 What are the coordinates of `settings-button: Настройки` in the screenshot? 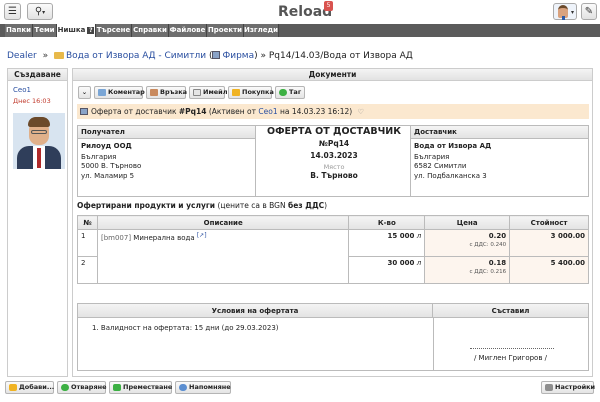 It's located at (568, 387).